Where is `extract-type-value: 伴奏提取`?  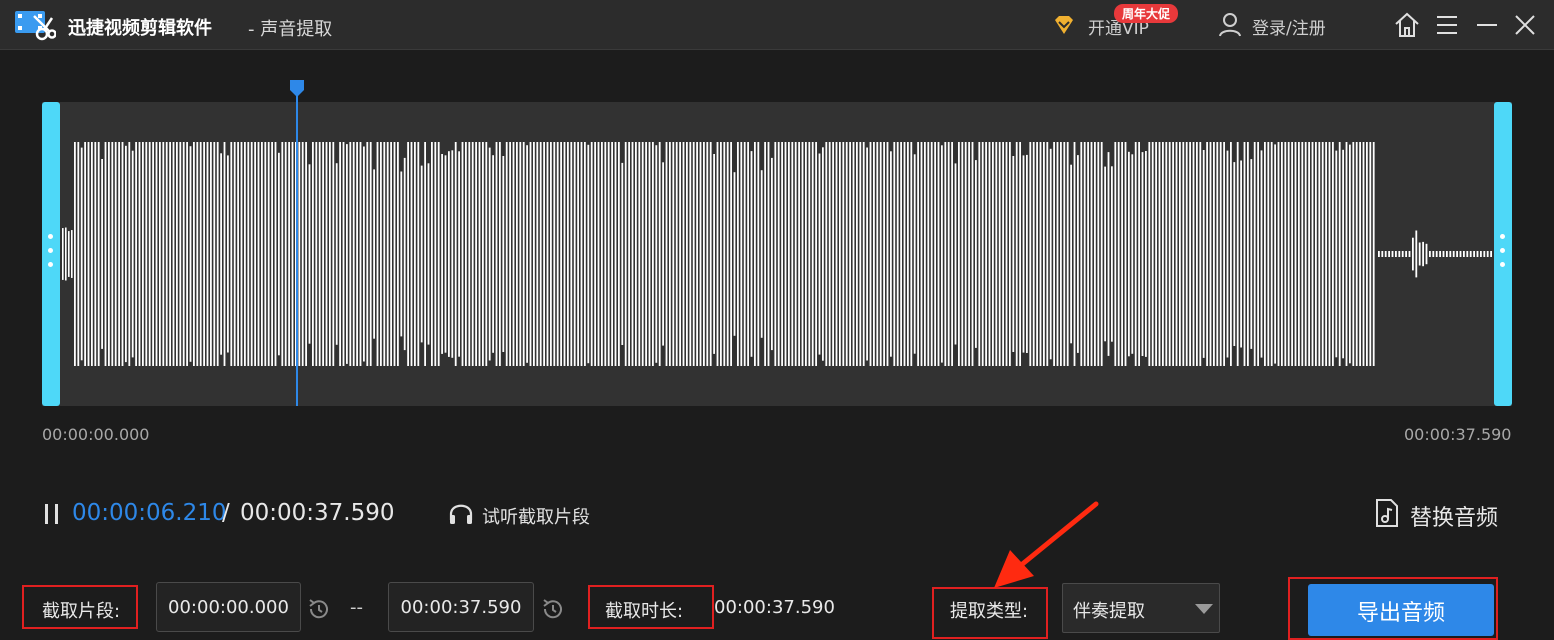 extract-type-value: 伴奏提取 is located at coordinates (1109, 611).